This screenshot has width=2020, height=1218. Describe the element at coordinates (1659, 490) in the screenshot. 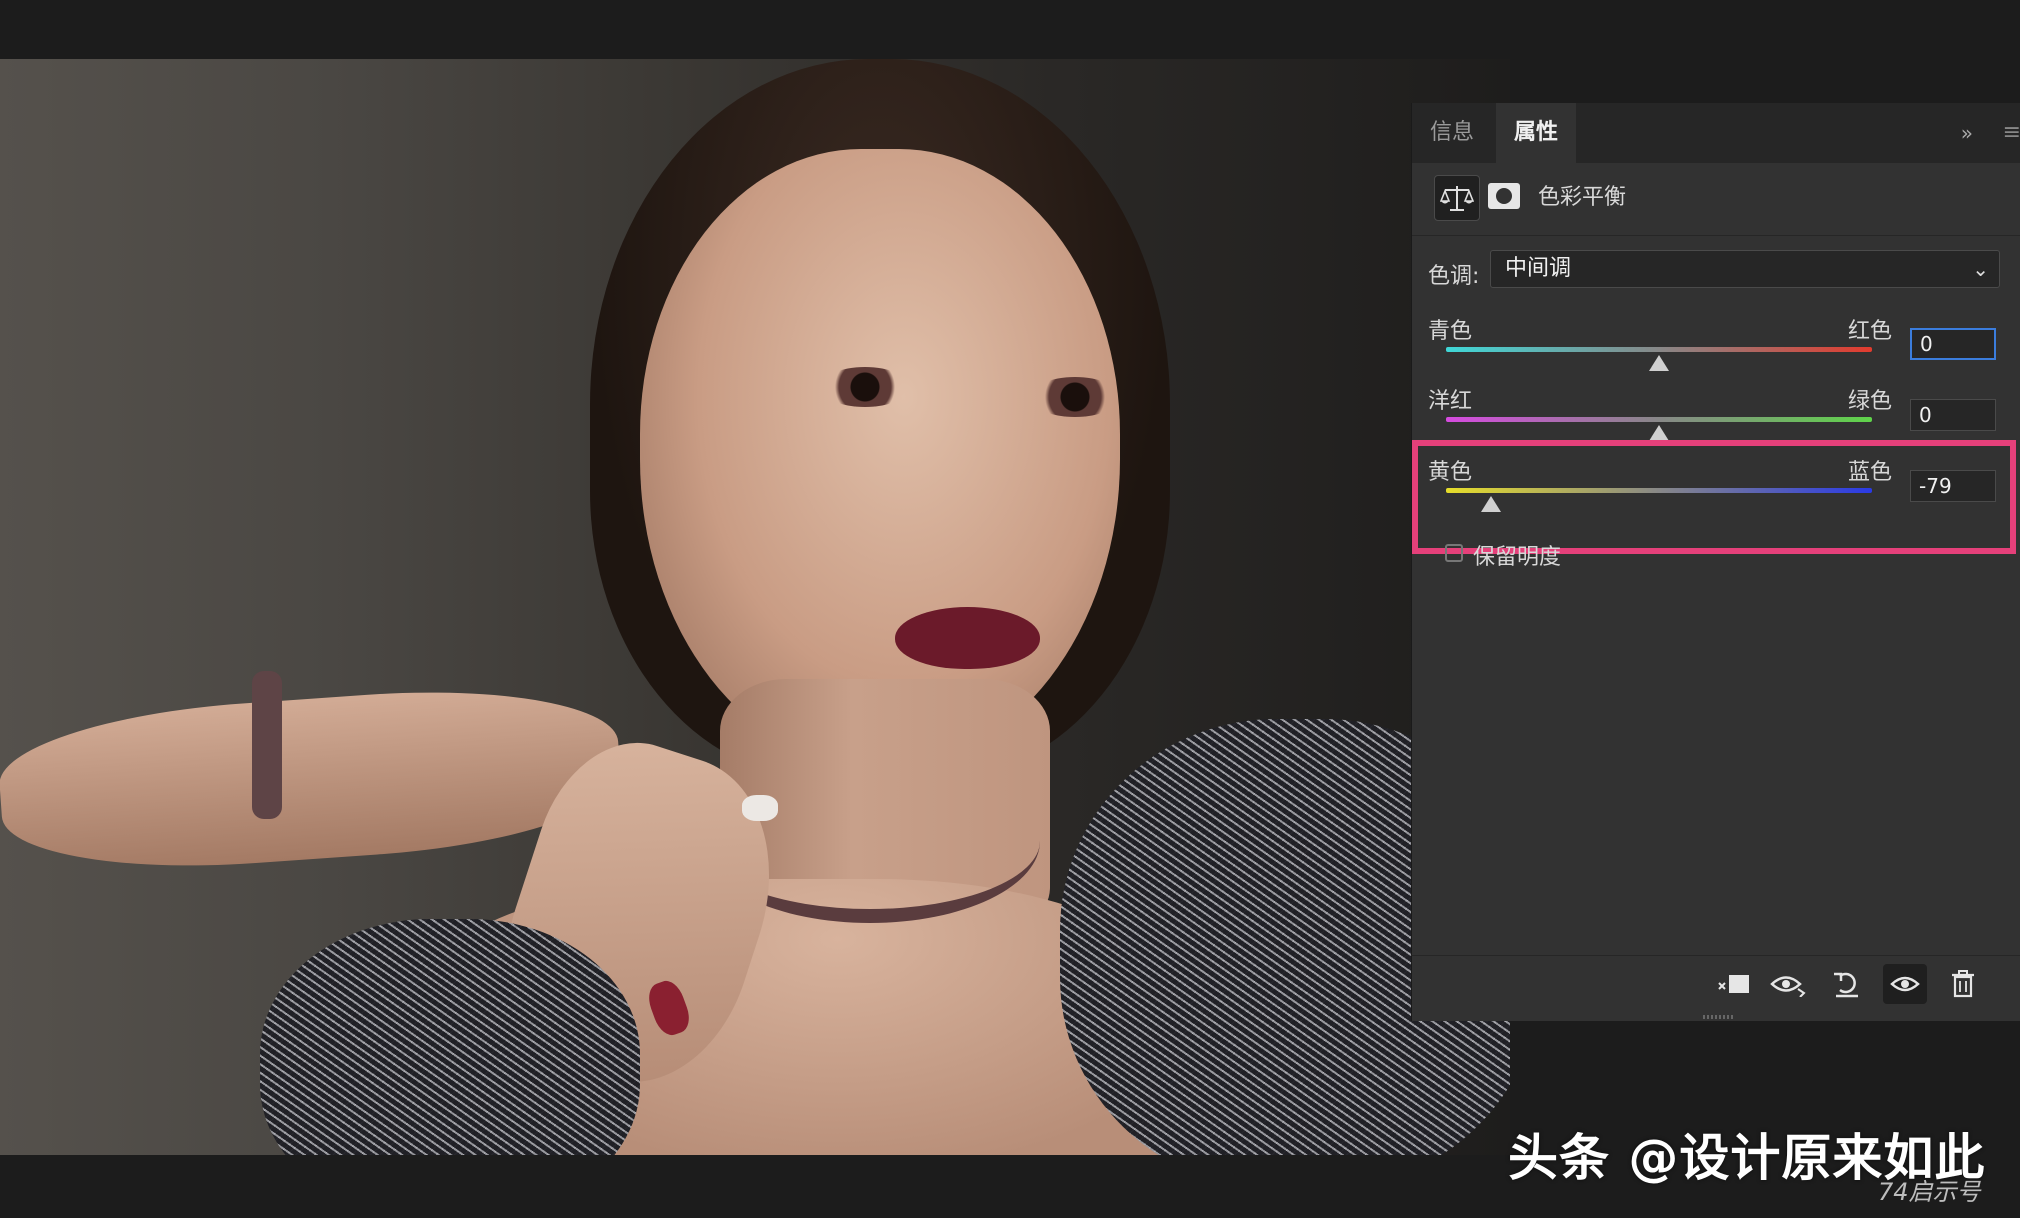

I see `yellow-blue-track` at that location.